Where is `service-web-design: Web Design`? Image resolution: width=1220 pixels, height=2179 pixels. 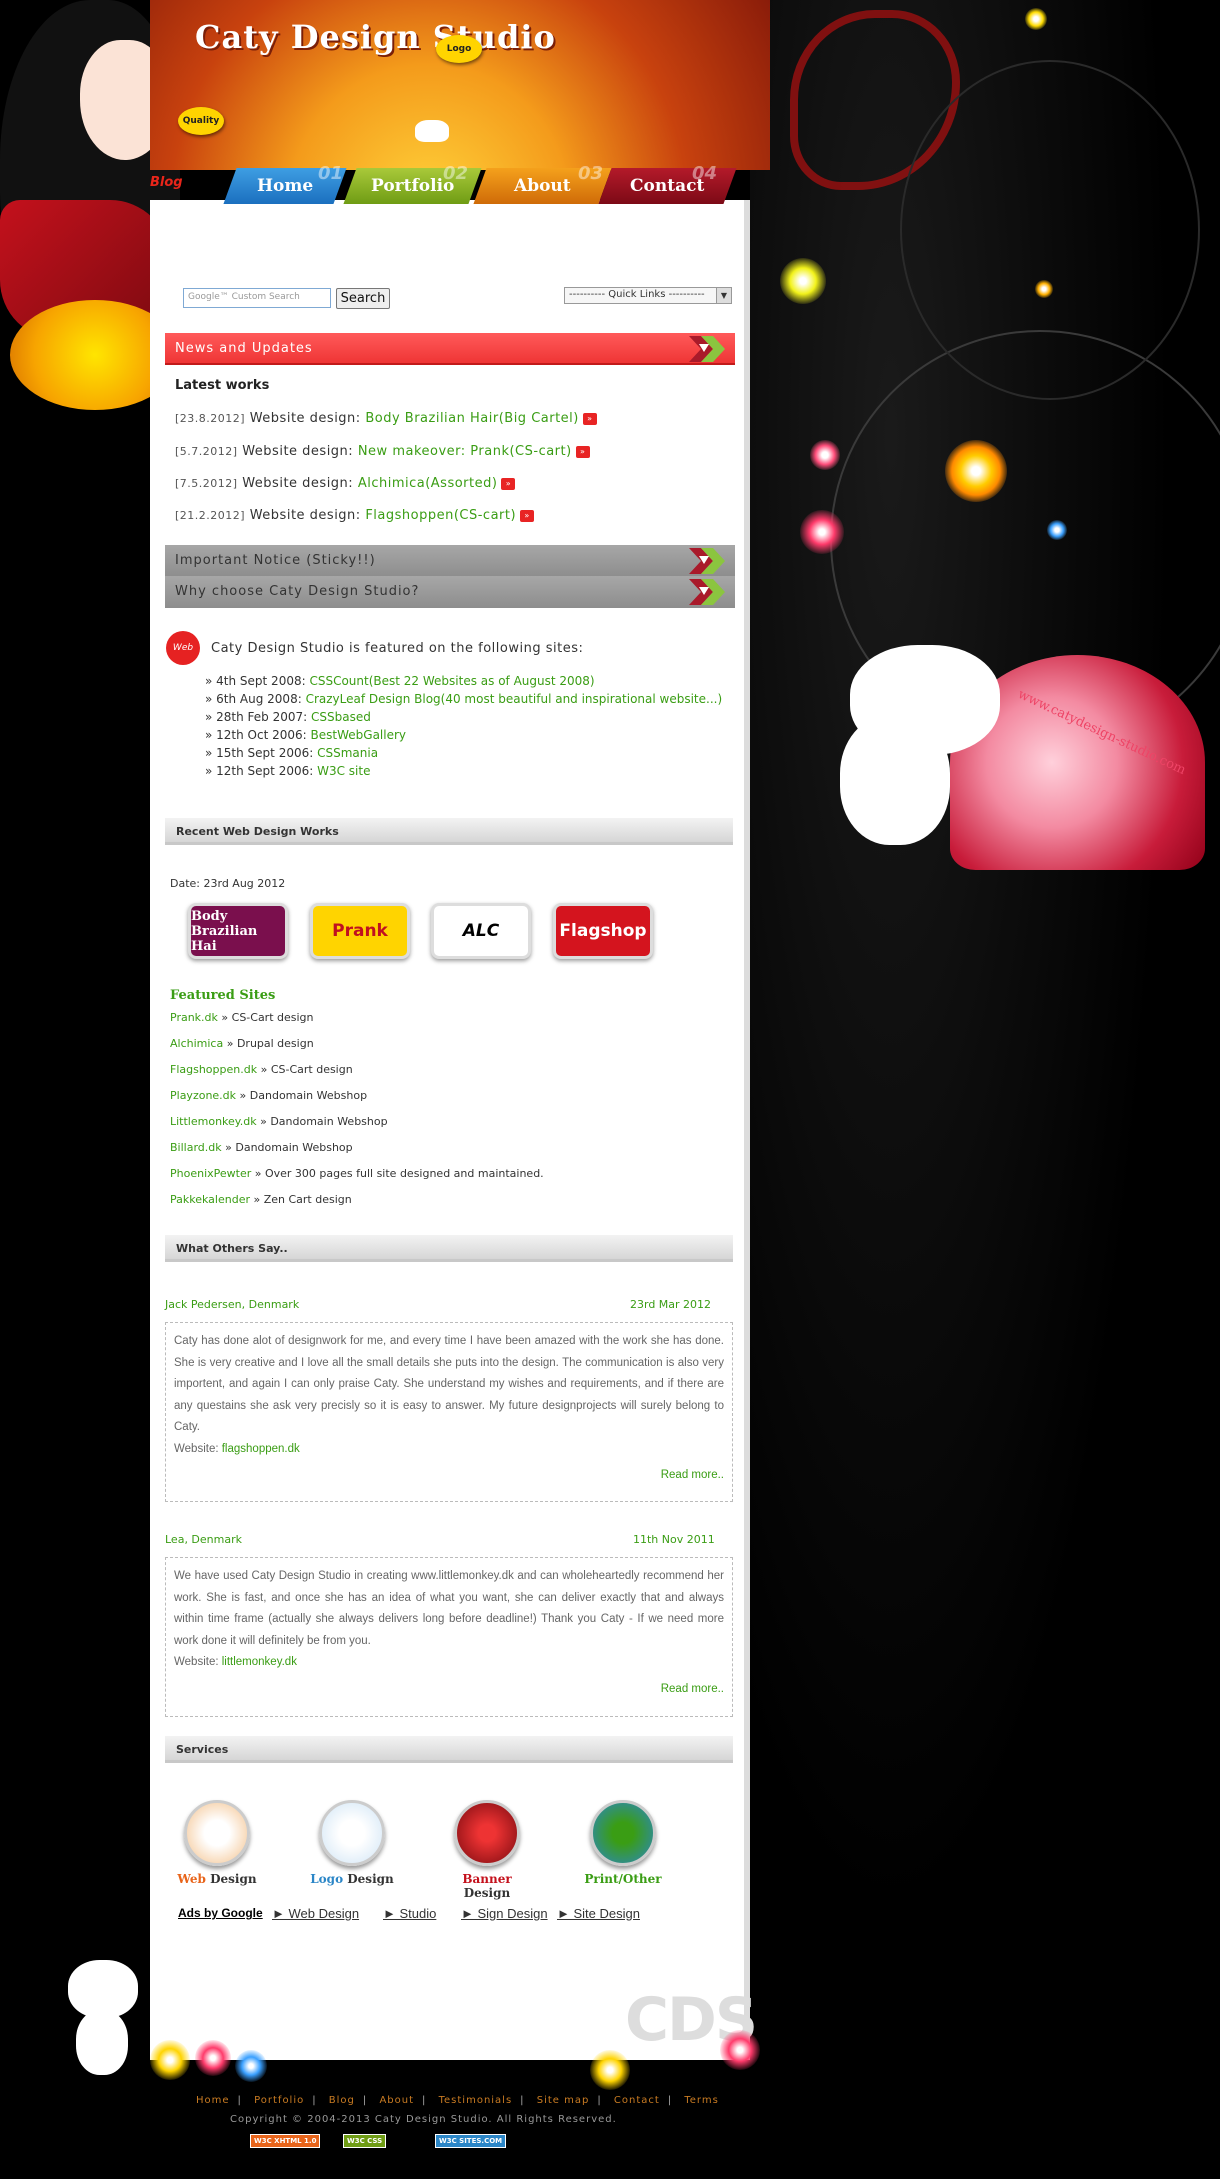 service-web-design: Web Design is located at coordinates (217, 1843).